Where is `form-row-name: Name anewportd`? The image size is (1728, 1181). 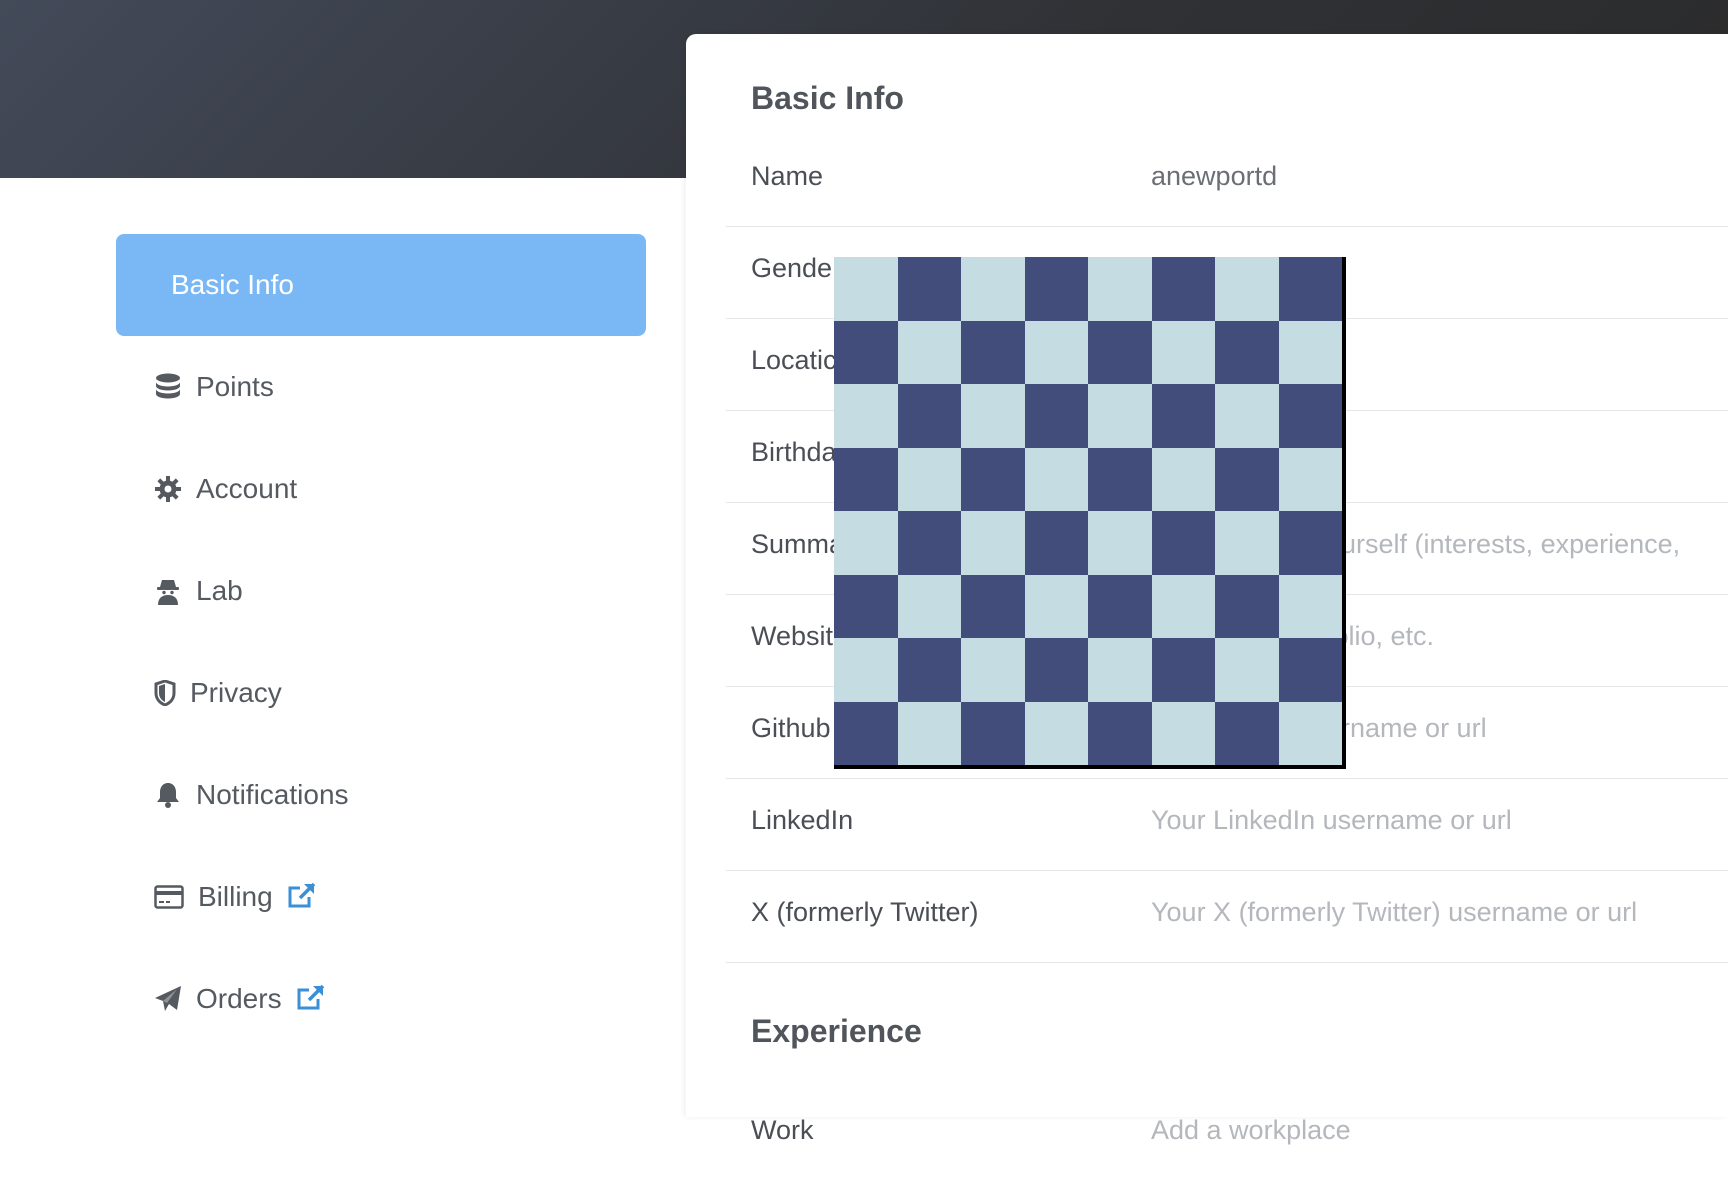
form-row-name: Name anewportd is located at coordinates (1227, 181).